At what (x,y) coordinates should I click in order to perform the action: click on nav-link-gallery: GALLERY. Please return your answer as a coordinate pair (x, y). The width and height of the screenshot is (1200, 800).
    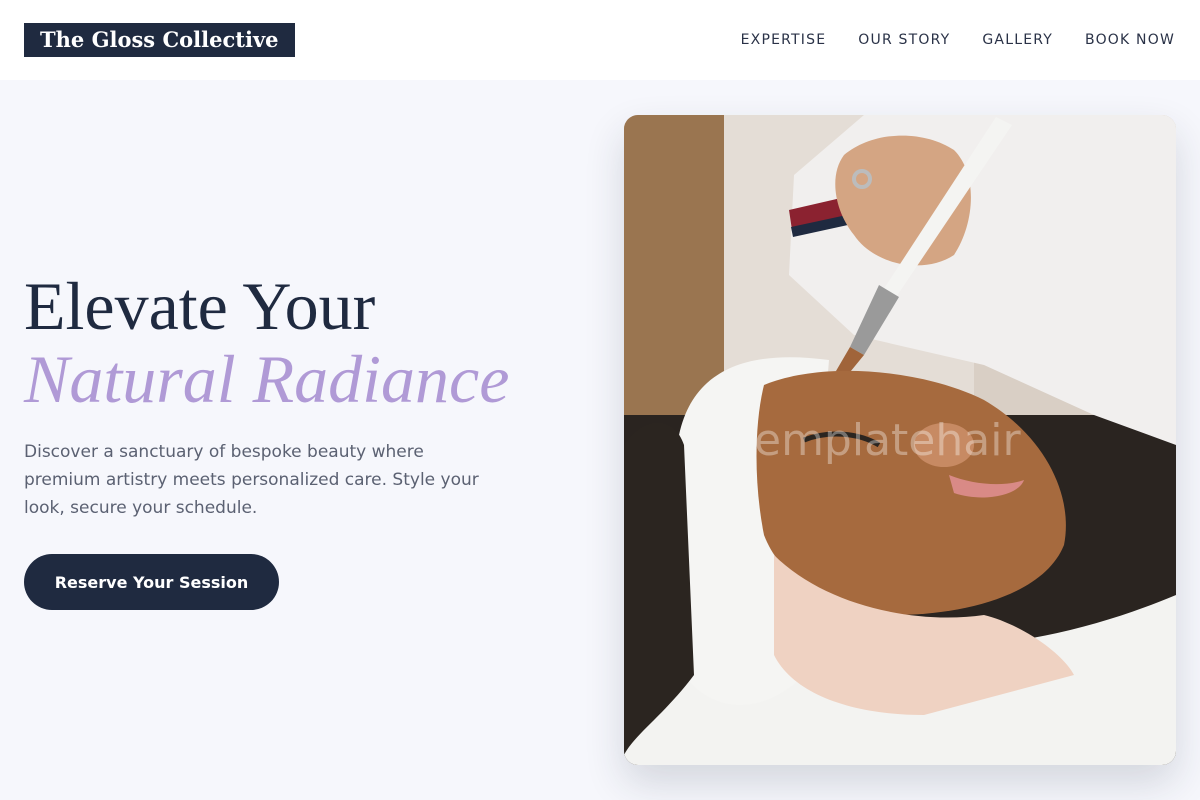
    Looking at the image, I should click on (1017, 40).